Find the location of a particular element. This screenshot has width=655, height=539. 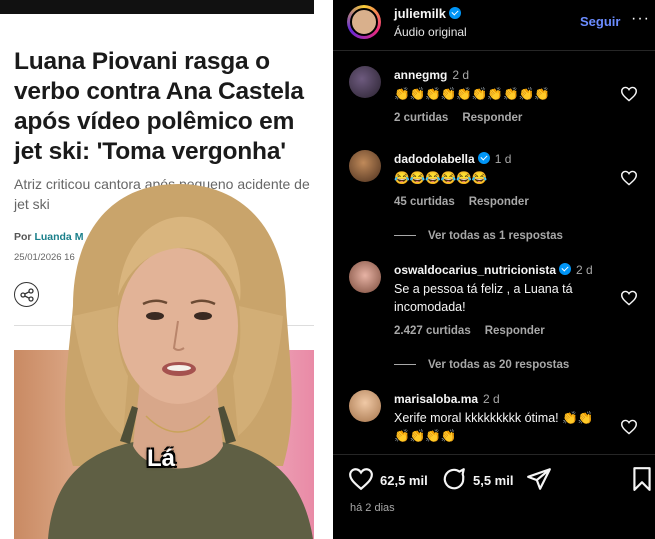

post-actions: 62,5 mil 5,5 mil is located at coordinates (494, 481).